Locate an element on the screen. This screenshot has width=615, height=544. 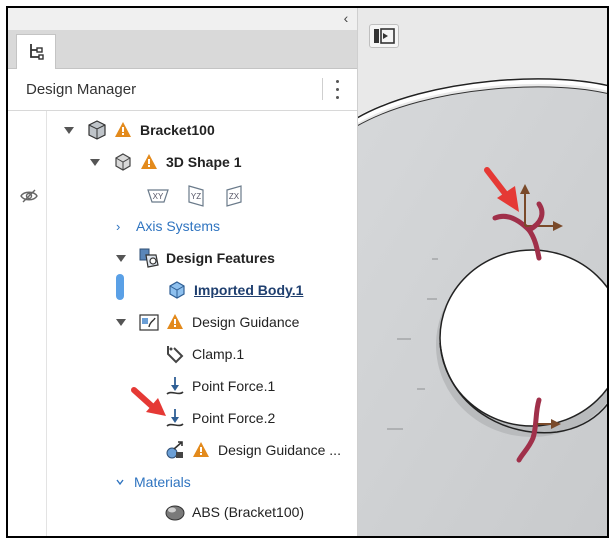
tree-item-label: Point Force.2 is located at coordinates (234, 418).